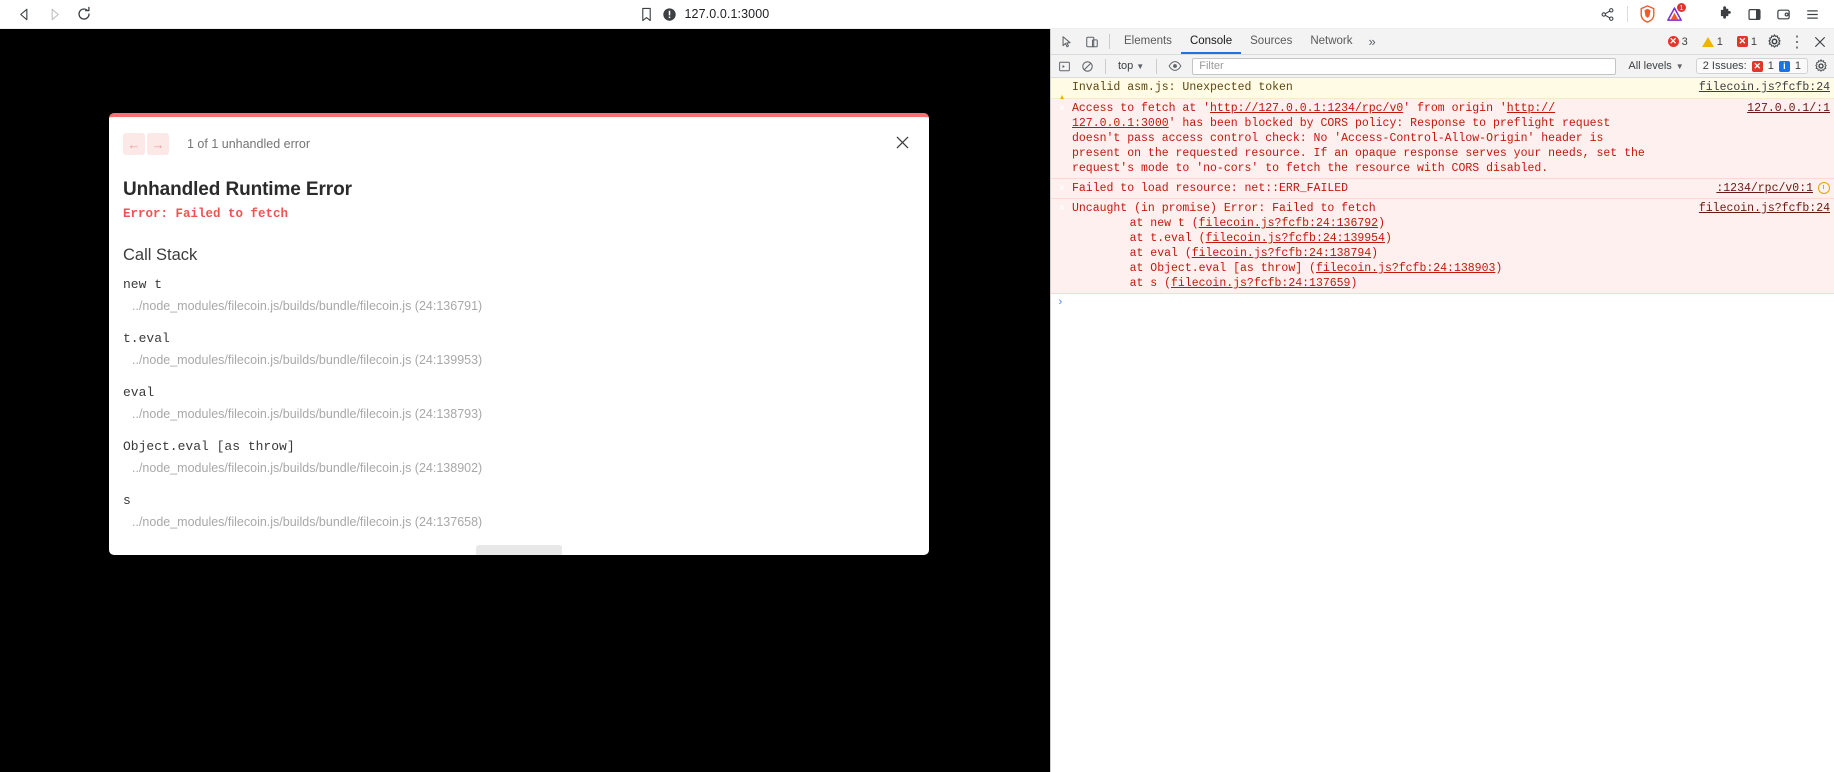 This screenshot has width=1834, height=772. Describe the element at coordinates (1531, 108) in the screenshot. I see `cors-url-link-2: http://` at that location.